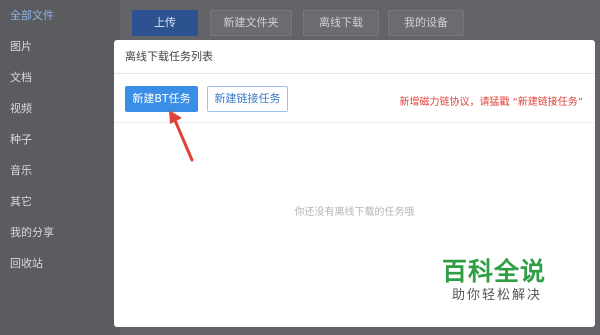 The width and height of the screenshot is (600, 335). Describe the element at coordinates (60, 46) in the screenshot. I see `sidebar-item-images: 图片` at that location.